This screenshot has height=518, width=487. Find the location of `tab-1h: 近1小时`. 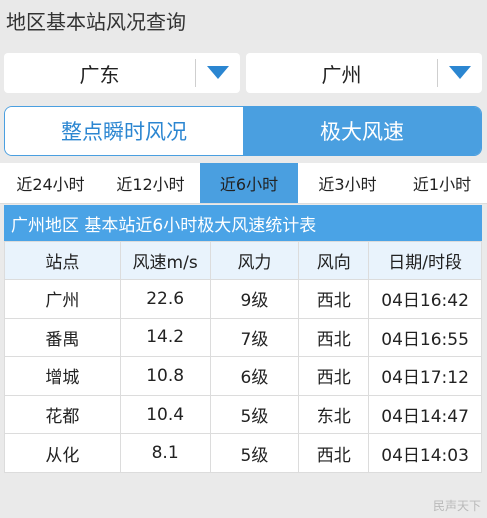

tab-1h: 近1小时 is located at coordinates (442, 183).